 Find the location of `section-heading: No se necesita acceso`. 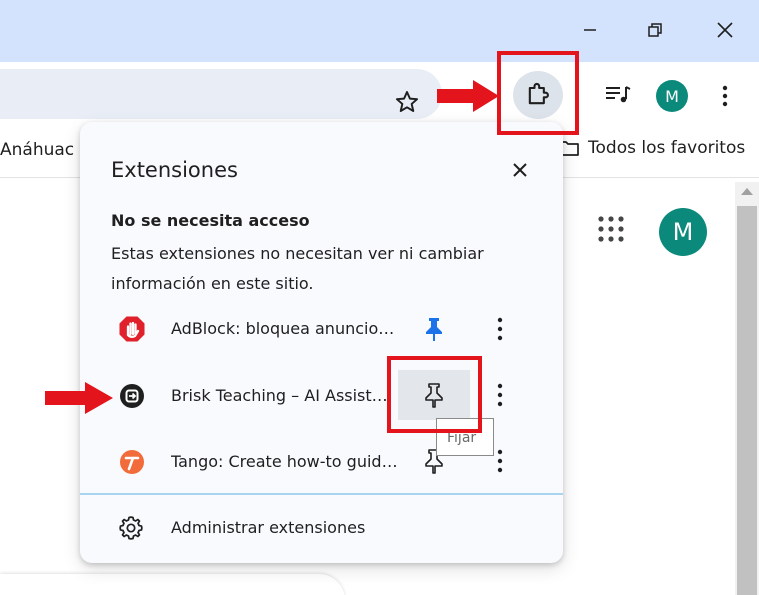

section-heading: No se necesita acceso is located at coordinates (210, 220).